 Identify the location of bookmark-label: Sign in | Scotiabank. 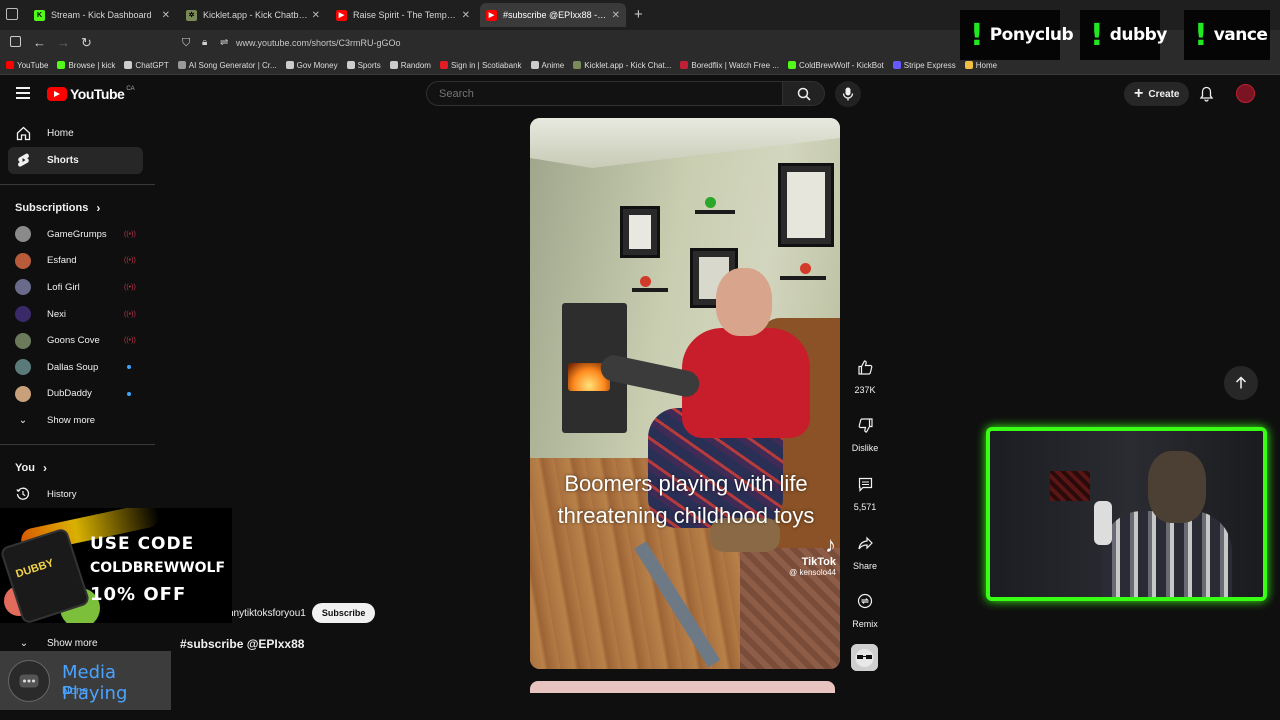
(486, 65).